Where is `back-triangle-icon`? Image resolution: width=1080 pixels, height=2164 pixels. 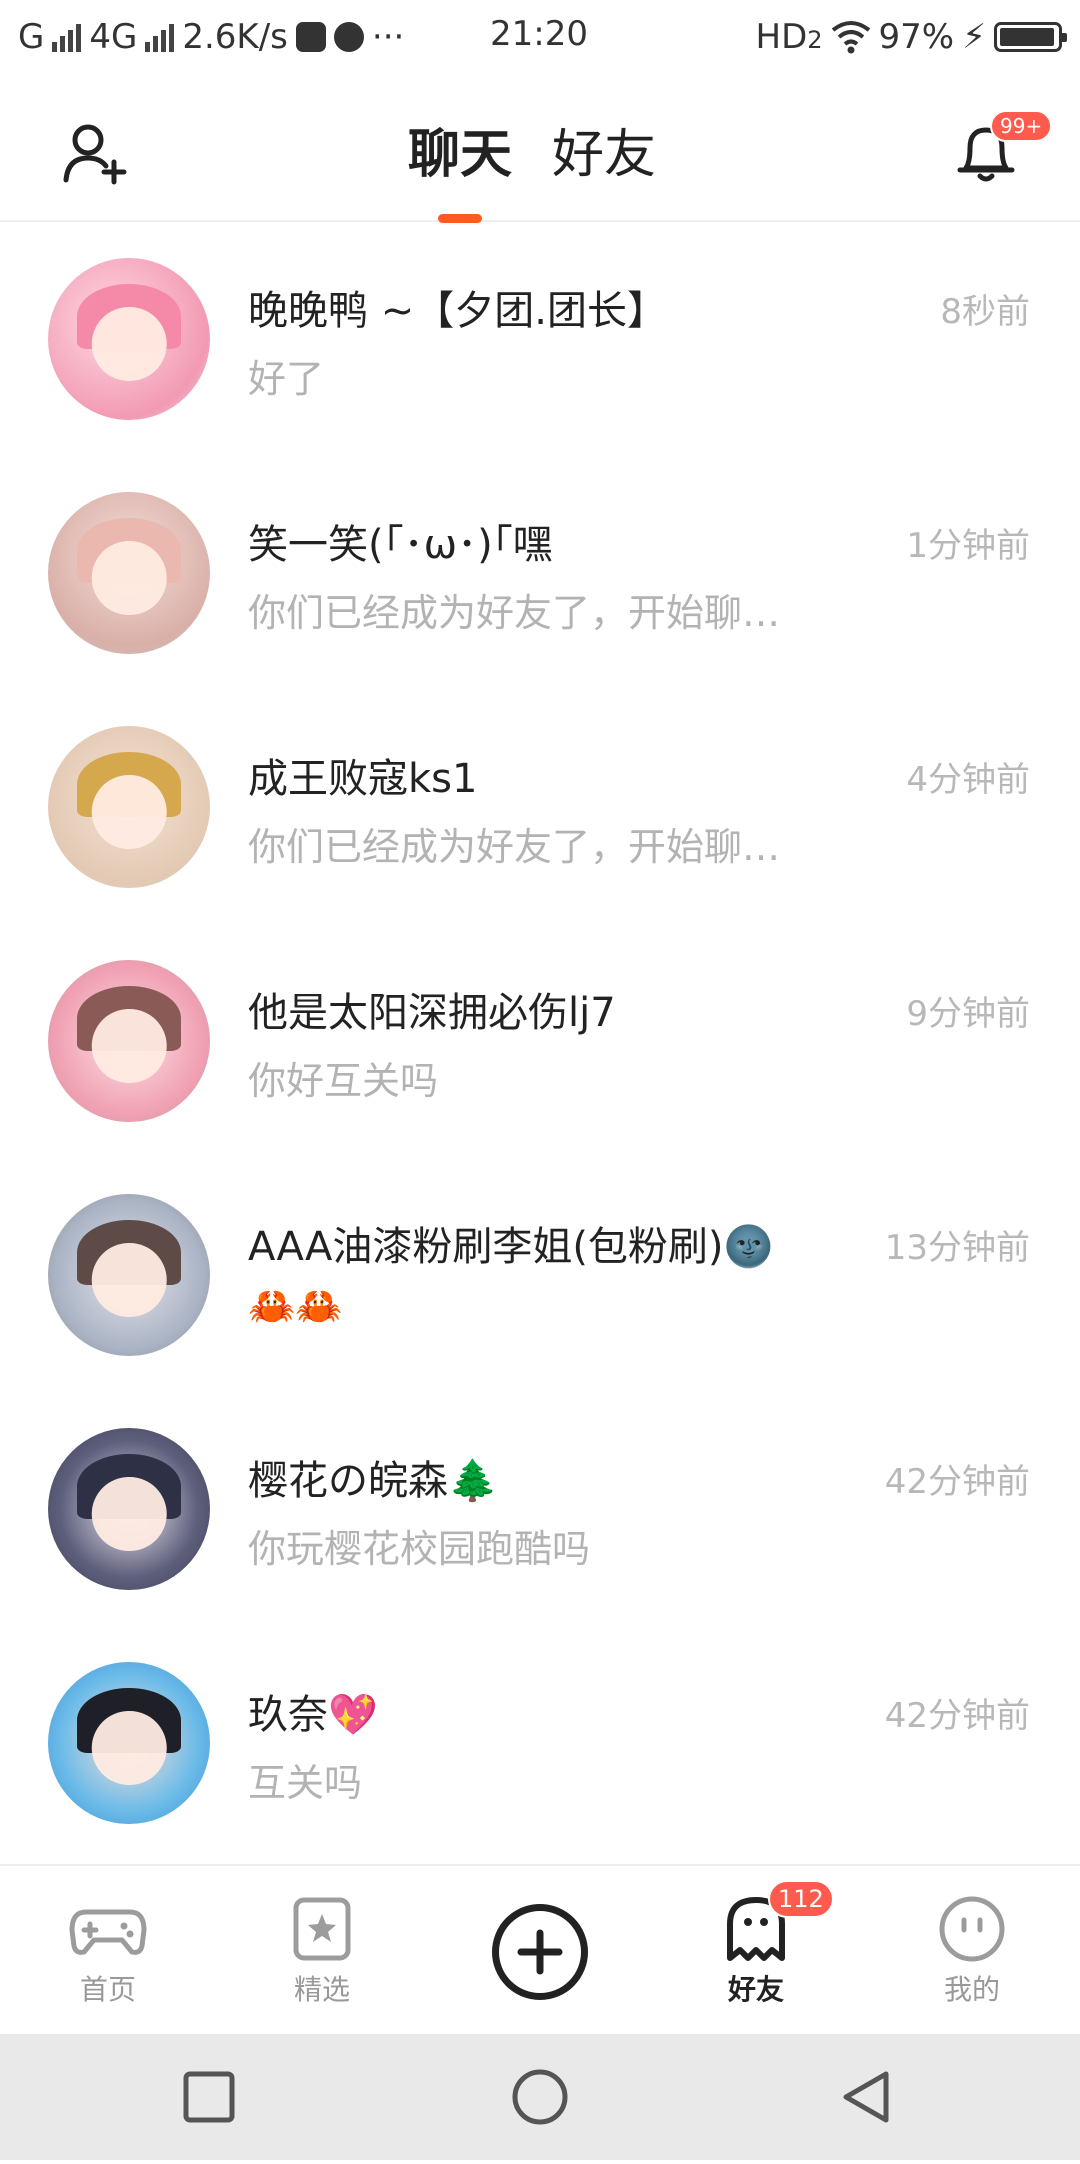
back-triangle-icon is located at coordinates (866, 2097).